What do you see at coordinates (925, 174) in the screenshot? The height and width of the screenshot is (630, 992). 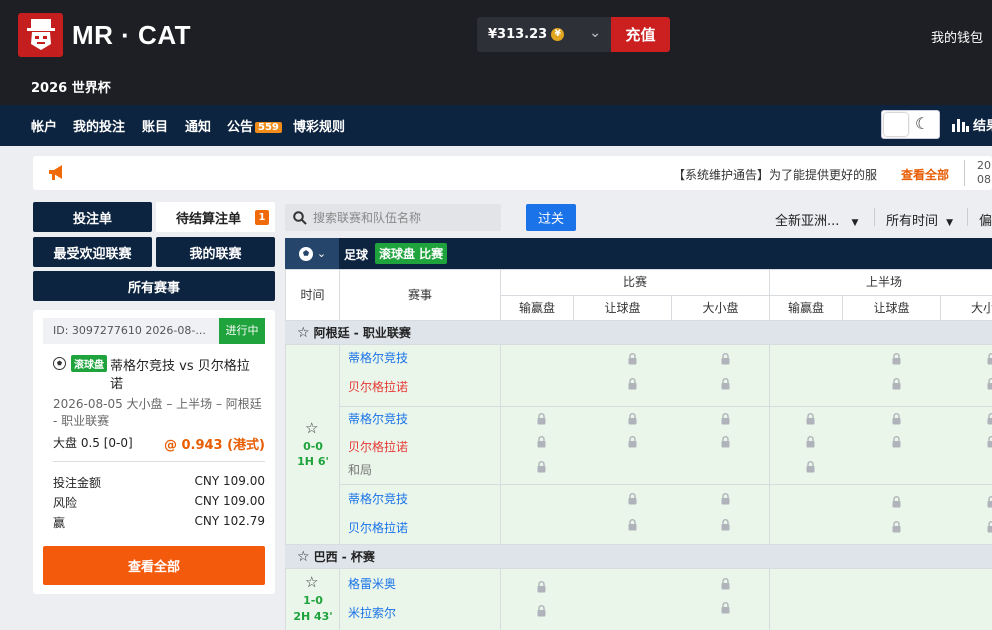 I see `notice-view-all-link: 查看全部` at bounding box center [925, 174].